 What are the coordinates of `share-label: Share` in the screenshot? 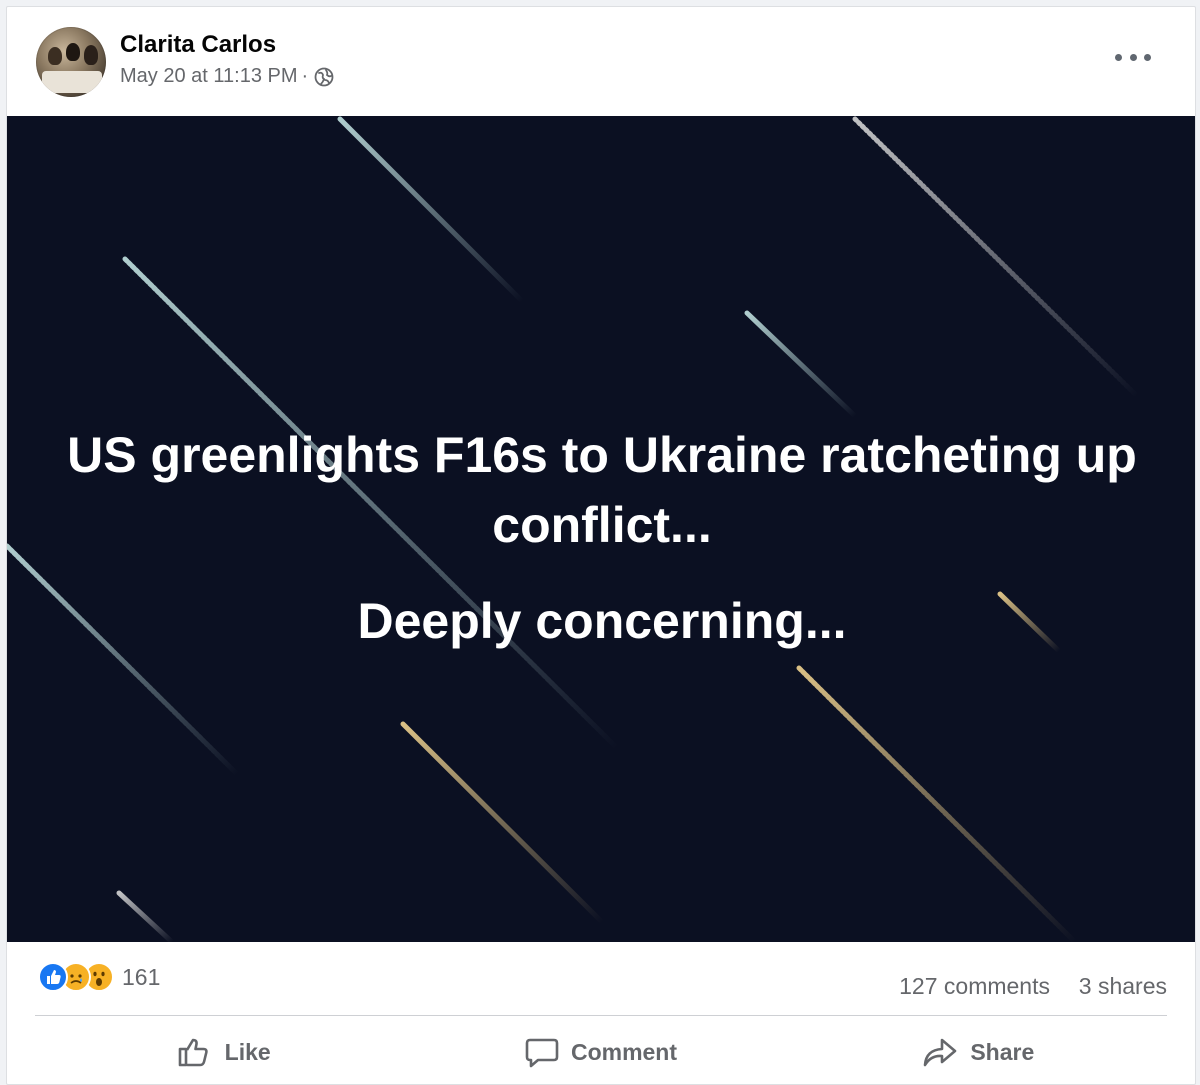 It's located at (1002, 1051).